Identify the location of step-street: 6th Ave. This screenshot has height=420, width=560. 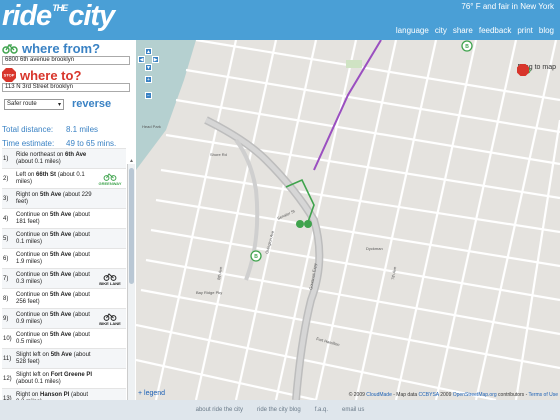
(76, 154).